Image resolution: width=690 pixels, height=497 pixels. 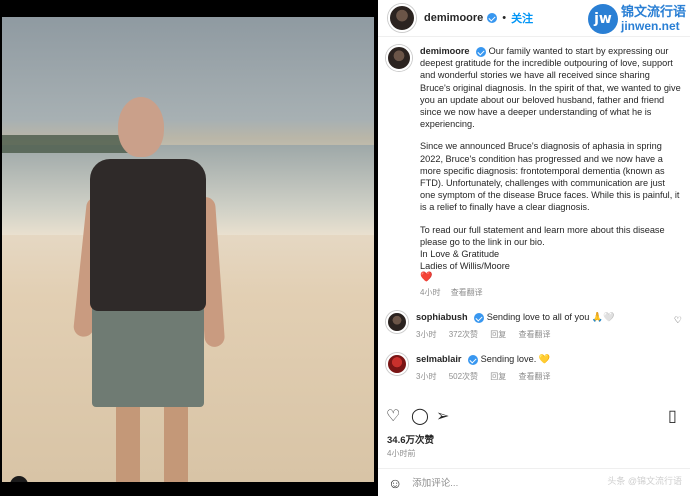 What do you see at coordinates (644, 481) in the screenshot?
I see `watermark-text: 头条 @锦文流行语` at bounding box center [644, 481].